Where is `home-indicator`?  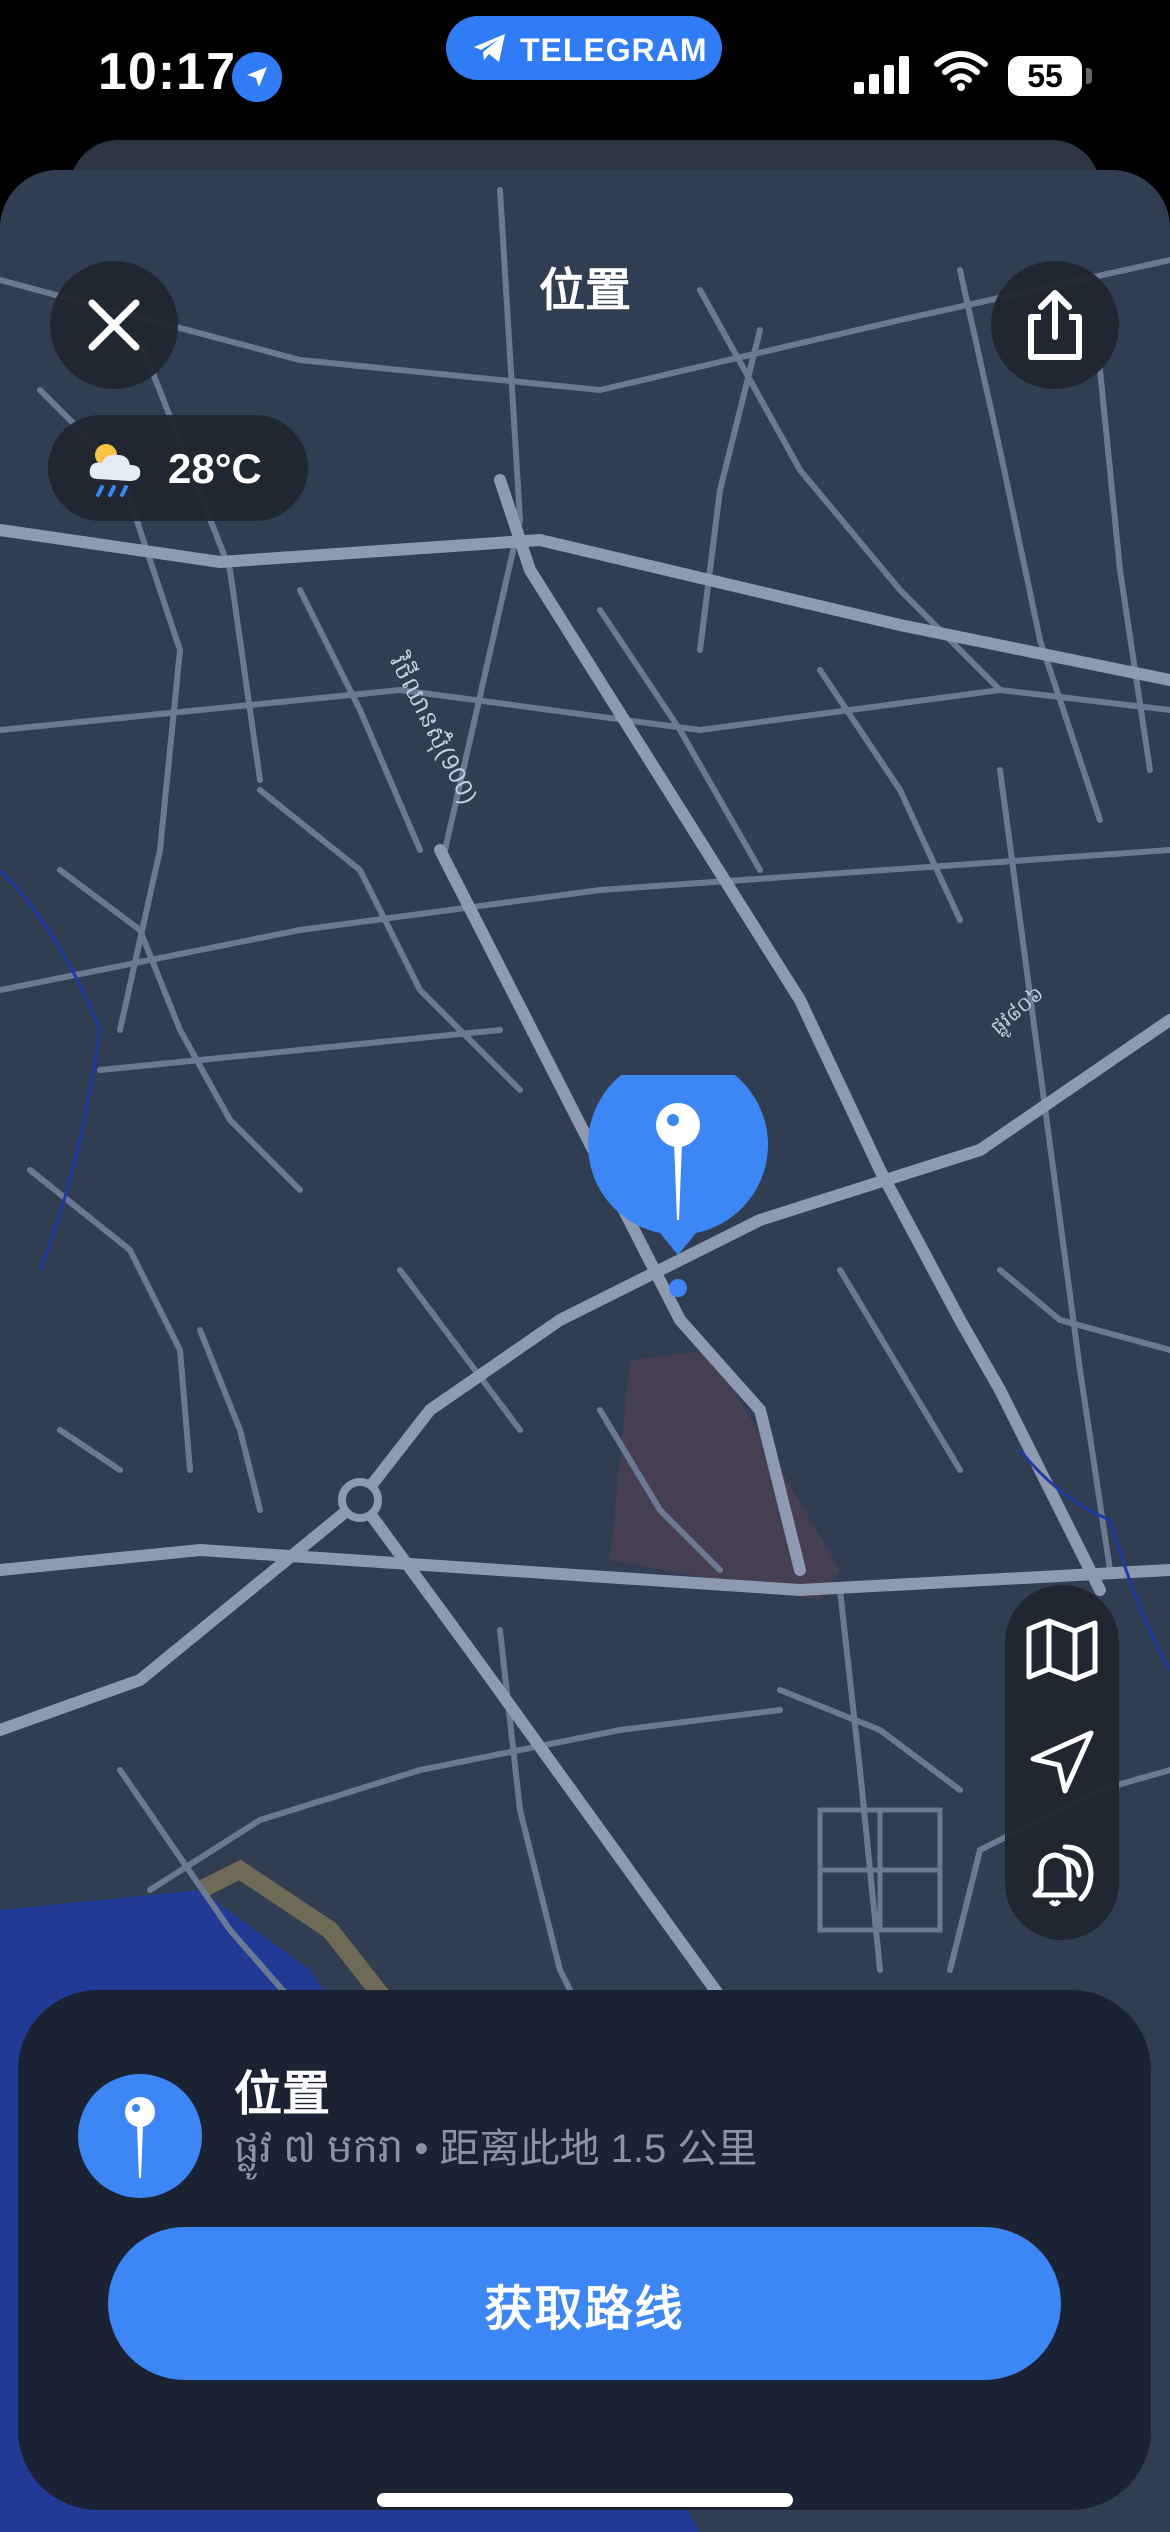
home-indicator is located at coordinates (585, 2500).